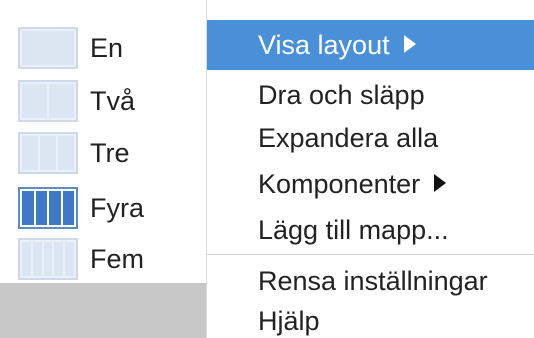  What do you see at coordinates (370, 317) in the screenshot?
I see `menu-item-hjalp: Hjälp` at bounding box center [370, 317].